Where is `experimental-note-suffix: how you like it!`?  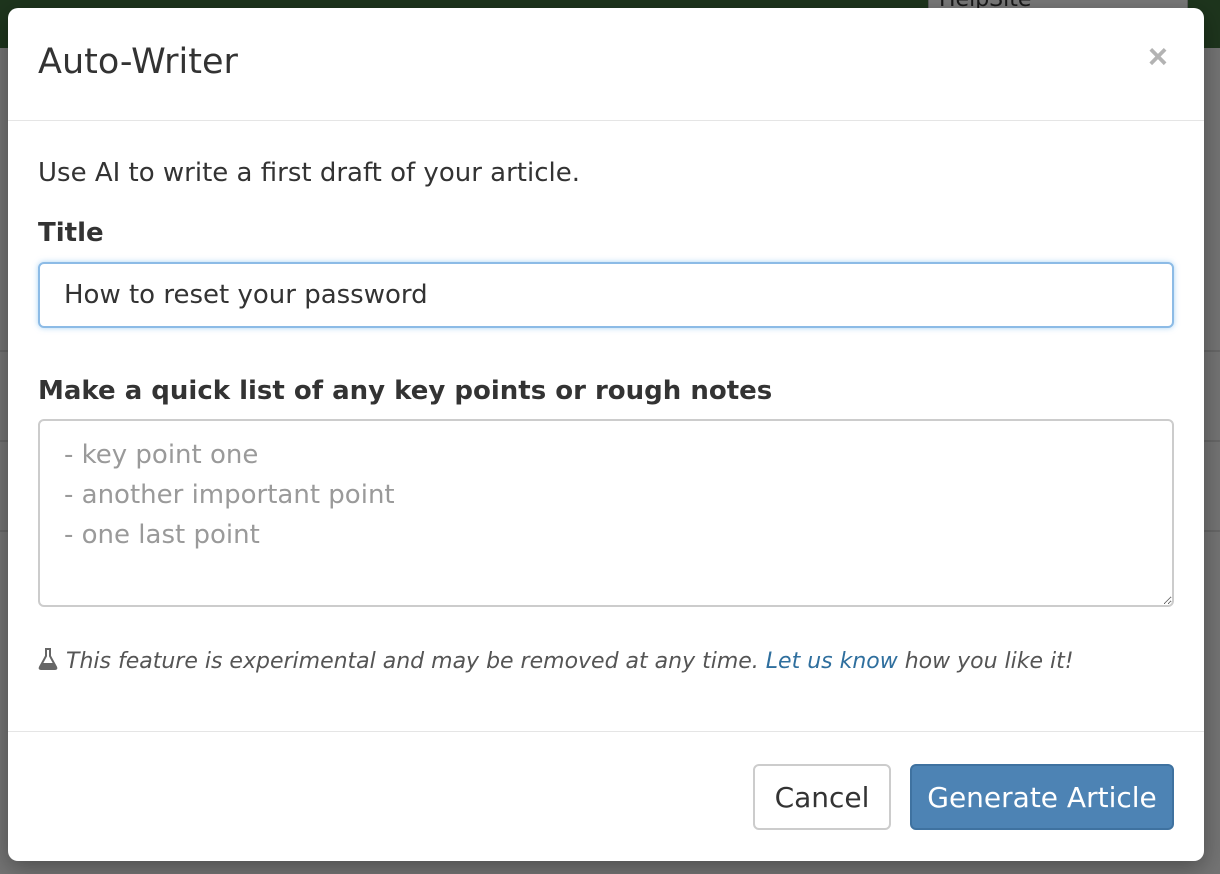
experimental-note-suffix: how you like it! is located at coordinates (989, 661).